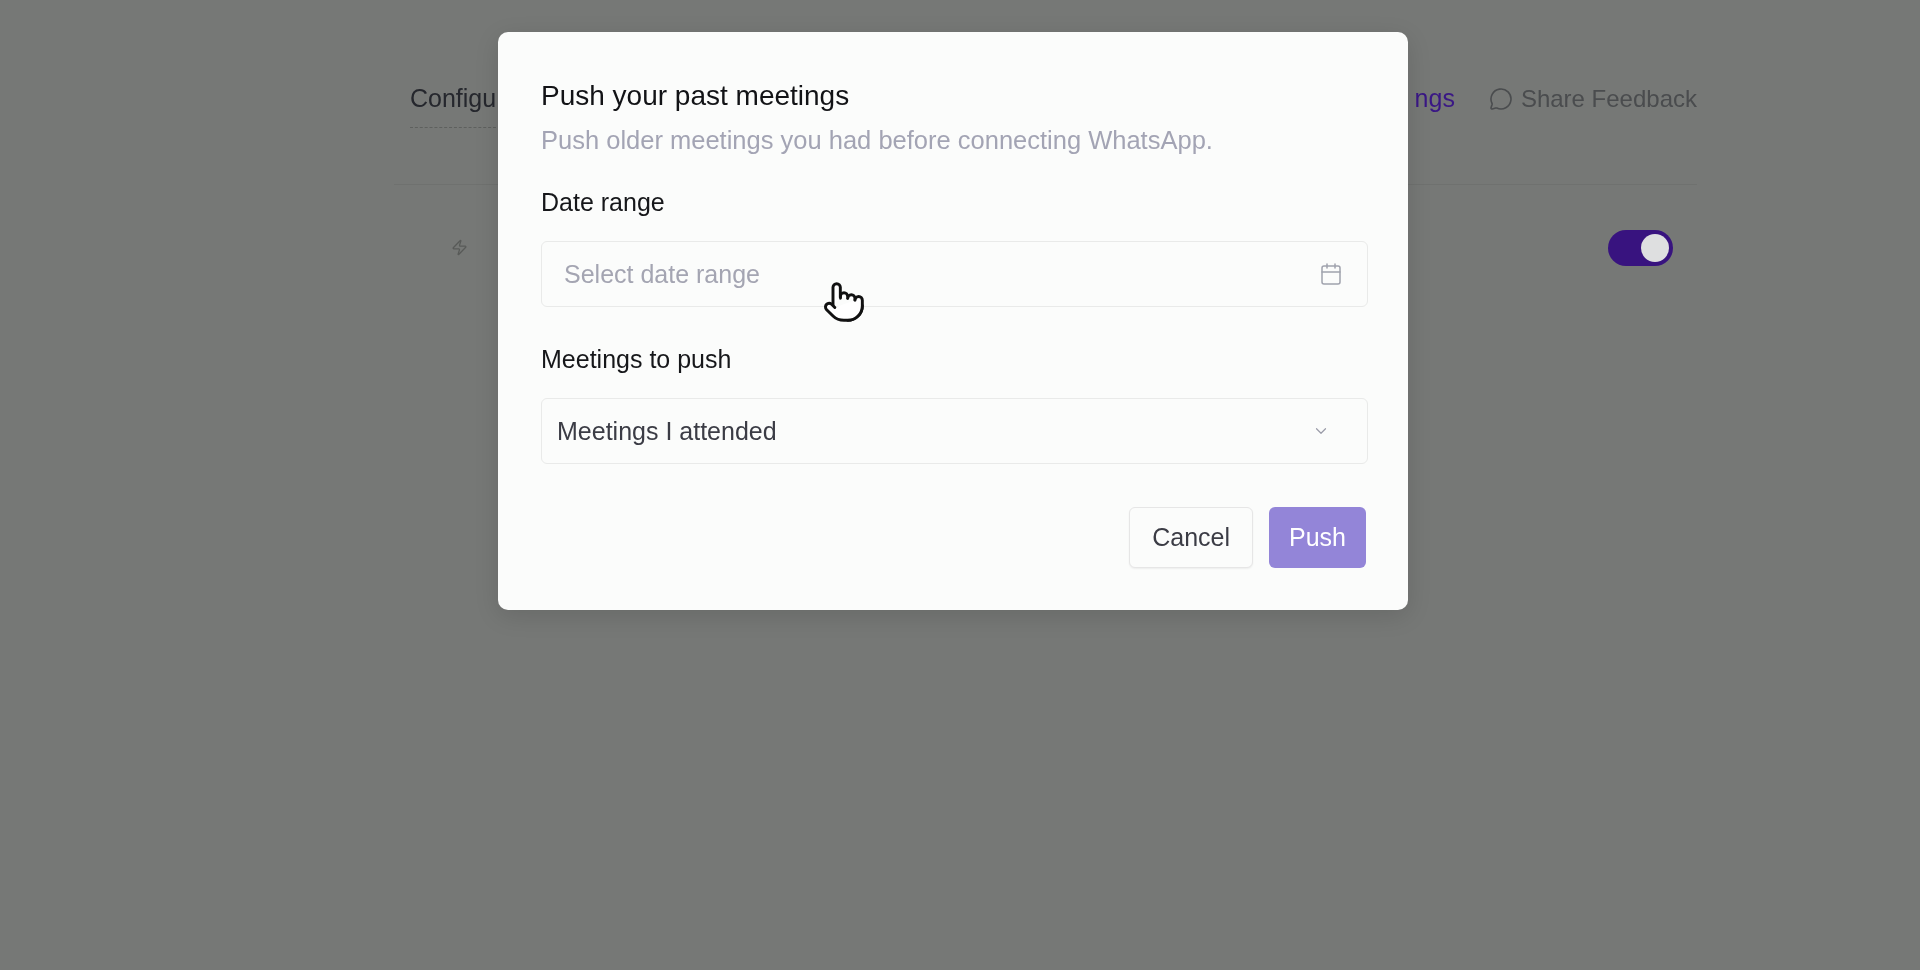 Image resolution: width=1920 pixels, height=970 pixels. I want to click on field-label: Meetings to push, so click(637, 359).